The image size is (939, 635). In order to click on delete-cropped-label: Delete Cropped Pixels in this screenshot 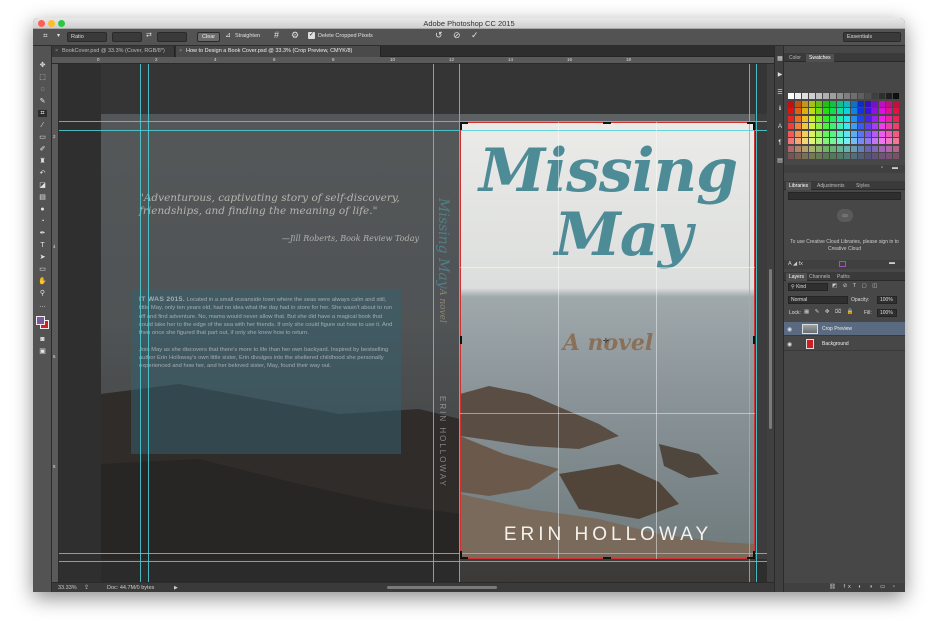, I will do `click(345, 36)`.